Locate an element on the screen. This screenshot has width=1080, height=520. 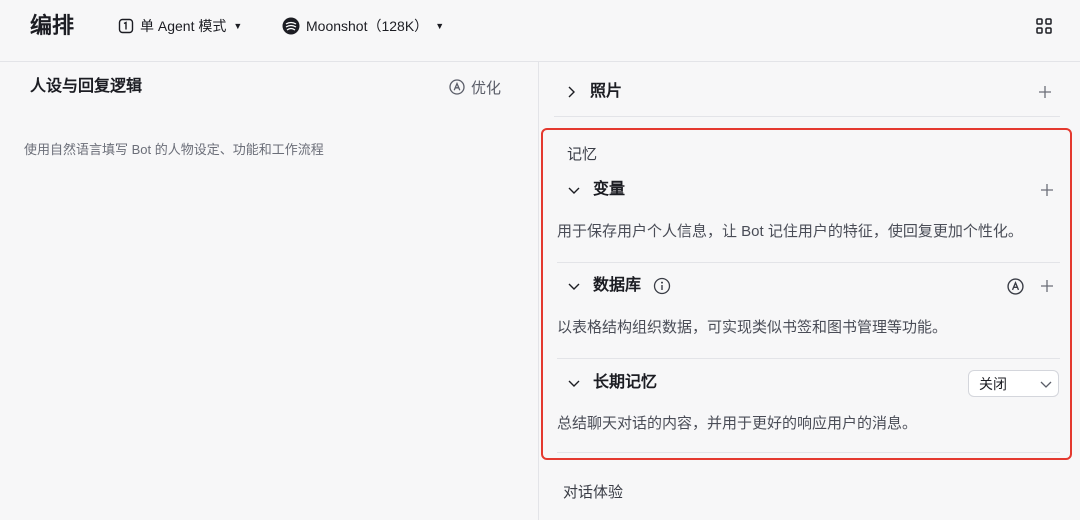
dialog-experience-title: 对话体验 is located at coordinates (593, 492).